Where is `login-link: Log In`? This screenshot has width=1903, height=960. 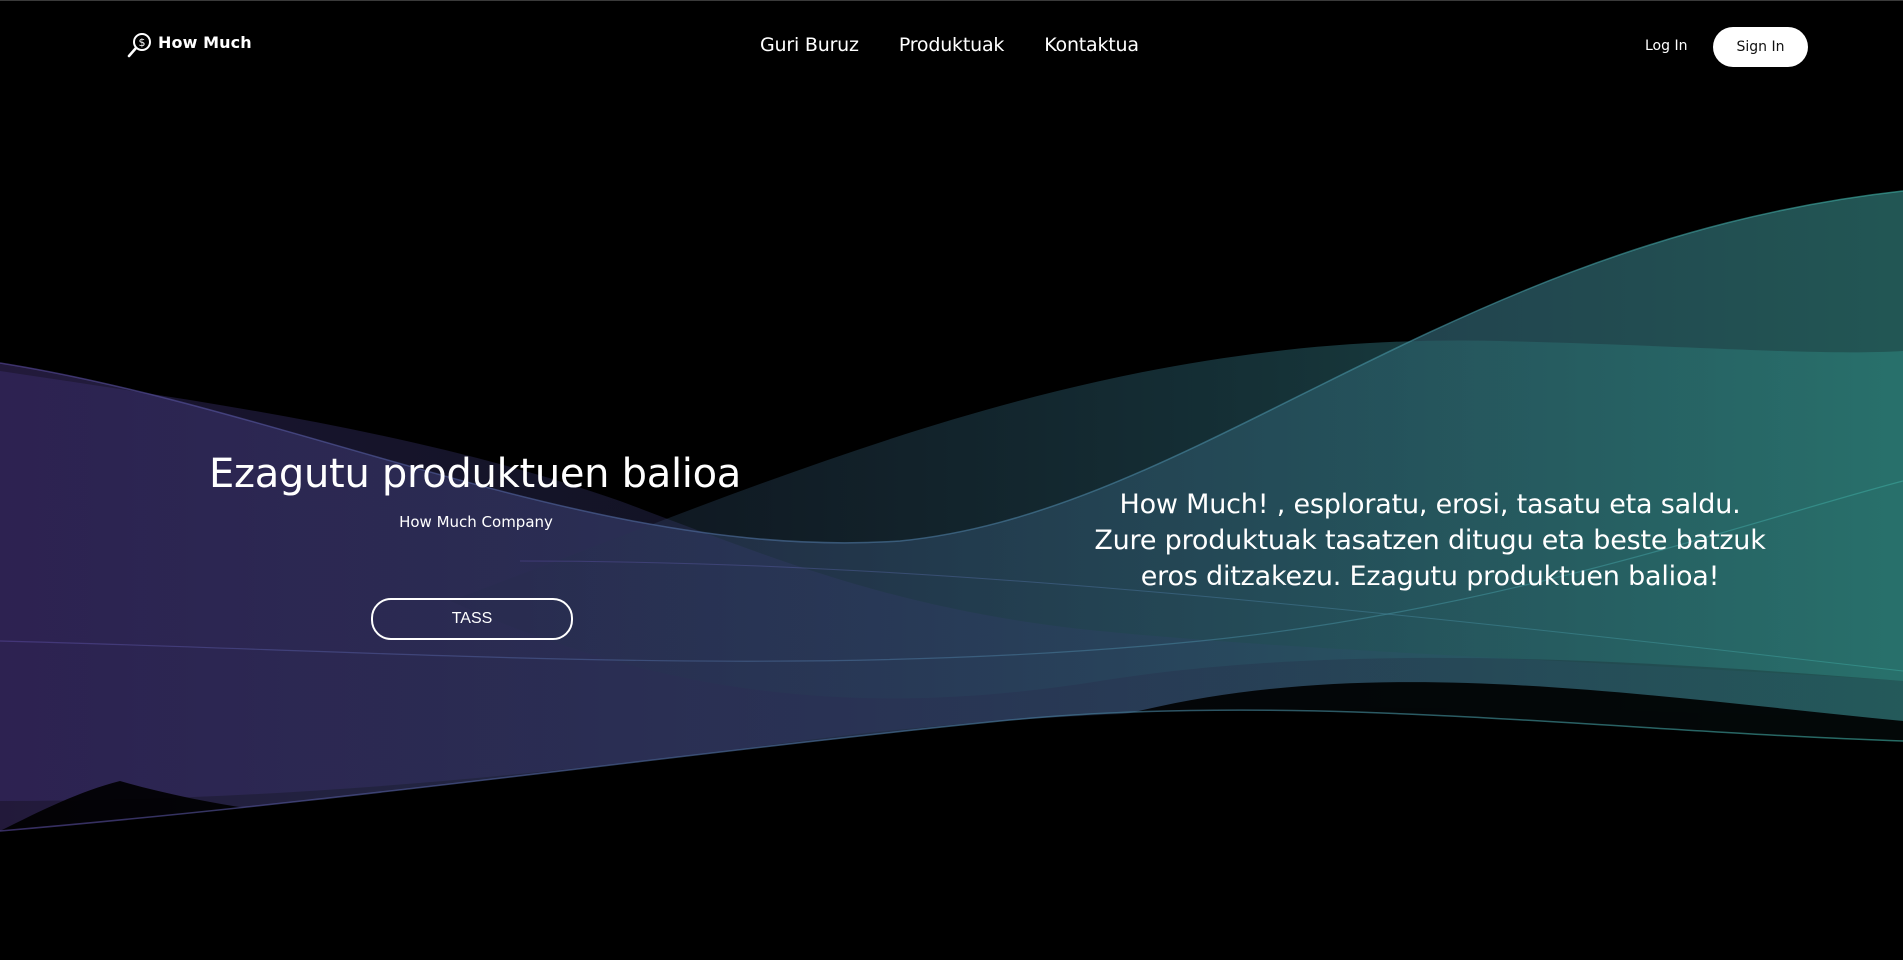 login-link: Log In is located at coordinates (1666, 46).